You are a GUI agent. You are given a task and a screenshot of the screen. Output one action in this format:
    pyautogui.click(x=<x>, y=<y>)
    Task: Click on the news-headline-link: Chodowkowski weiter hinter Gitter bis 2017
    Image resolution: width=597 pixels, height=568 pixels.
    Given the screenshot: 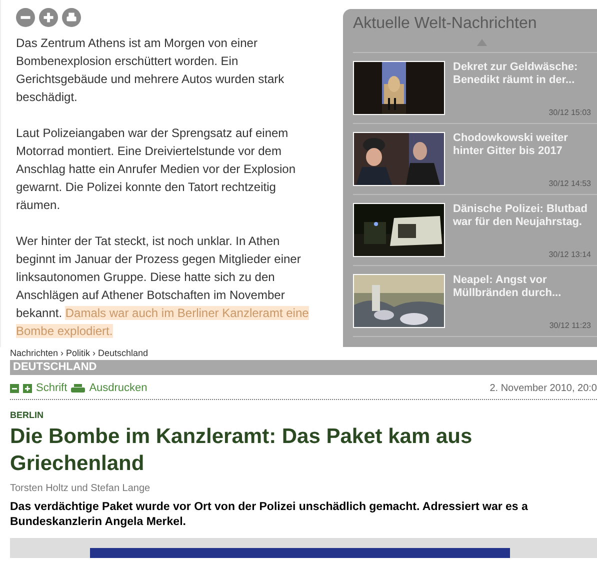 What is the action you would take?
    pyautogui.click(x=523, y=145)
    